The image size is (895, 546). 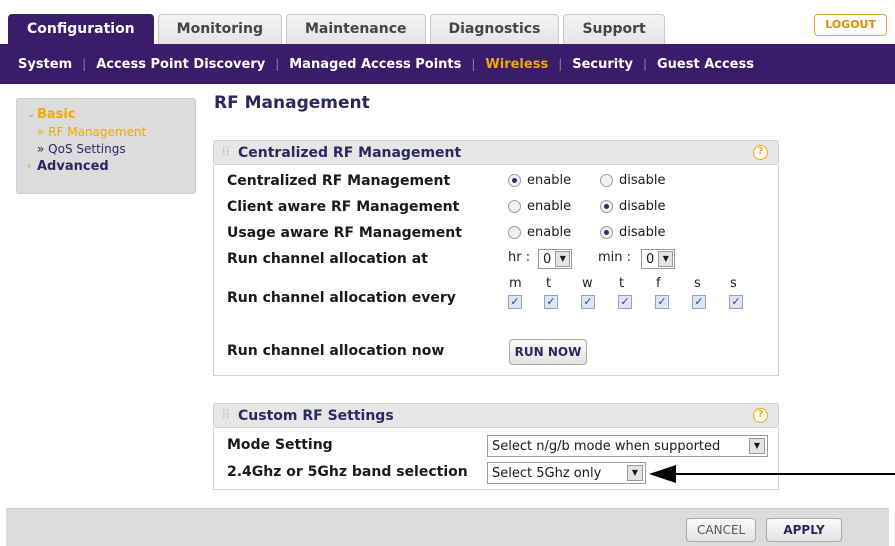 What do you see at coordinates (447, 527) in the screenshot?
I see `footer-bar: CANCEL APPLY` at bounding box center [447, 527].